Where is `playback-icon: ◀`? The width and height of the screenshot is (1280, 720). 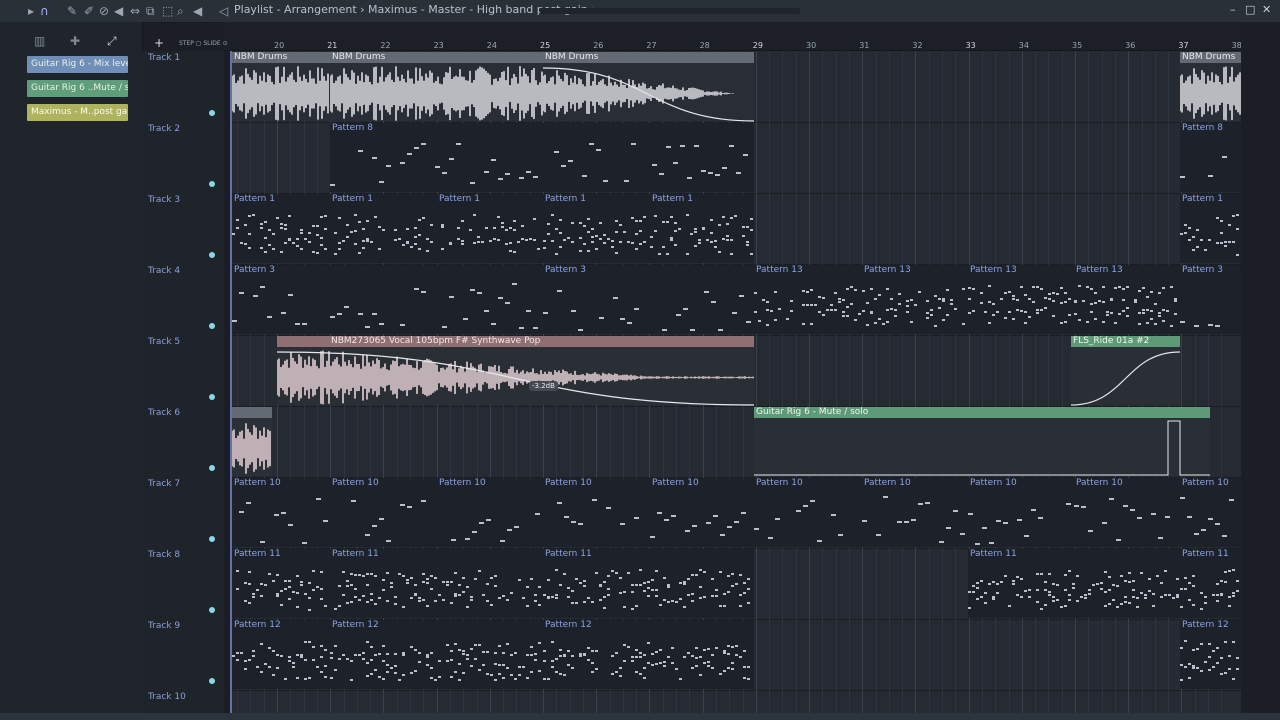
playback-icon: ◀ is located at coordinates (197, 11).